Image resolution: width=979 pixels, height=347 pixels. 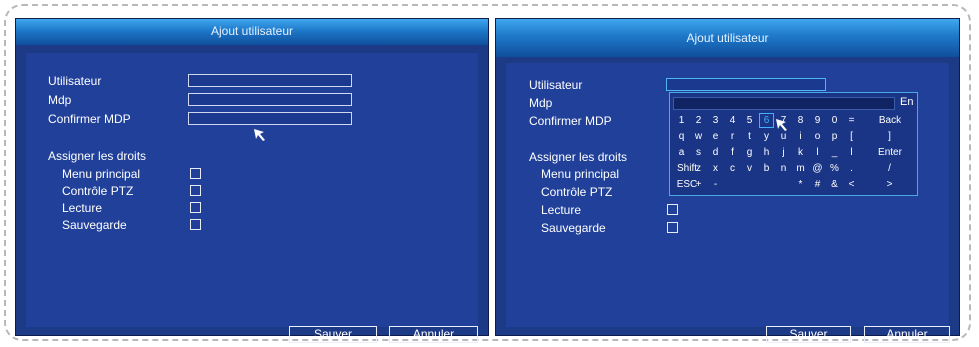 I want to click on keyboard-key: =, so click(x=851, y=120).